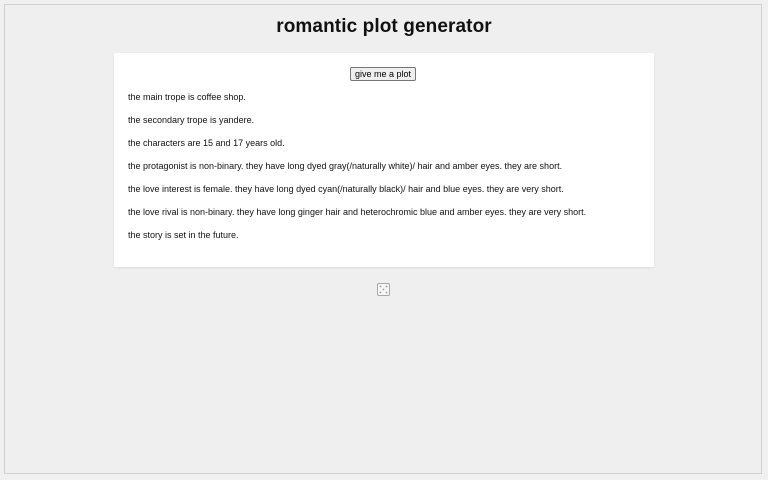 Image resolution: width=768 pixels, height=480 pixels. Describe the element at coordinates (183, 235) in the screenshot. I see `plot-line-setting: the story is set in the future.` at that location.